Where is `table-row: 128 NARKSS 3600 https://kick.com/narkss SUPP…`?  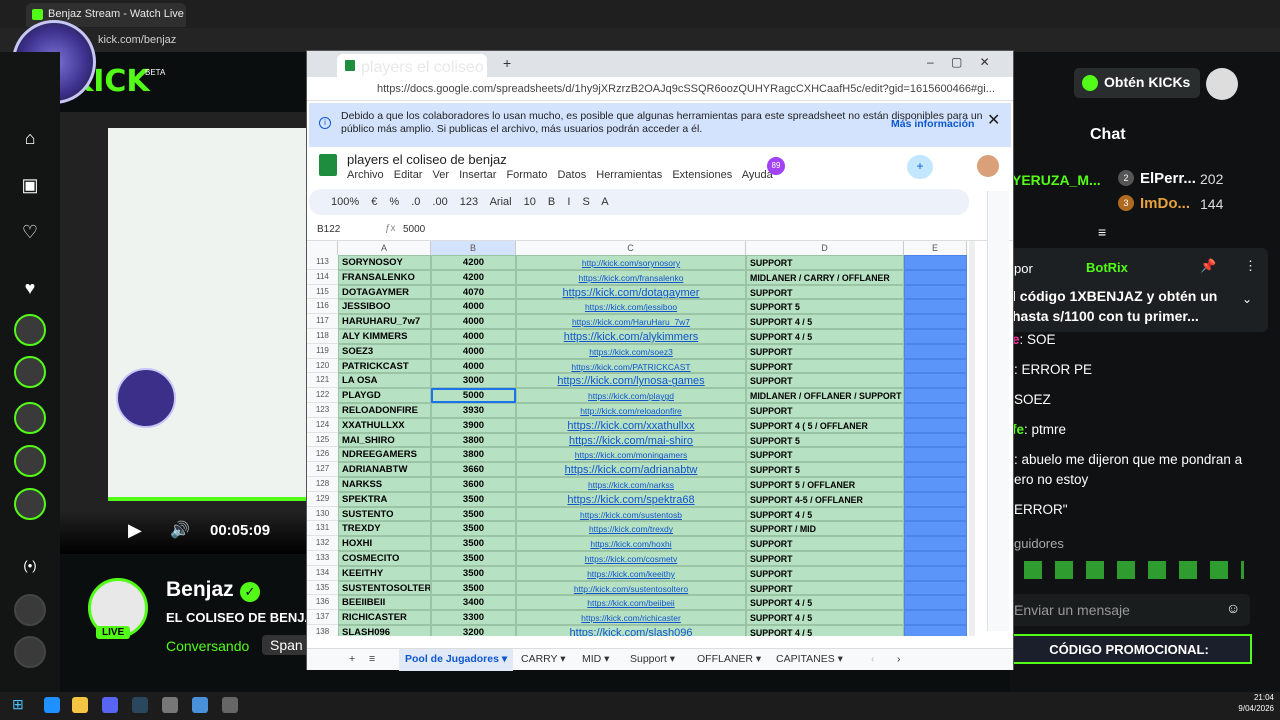
table-row: 128 NARKSS 3600 https://kick.com/narkss SUPP… is located at coordinates (637, 484).